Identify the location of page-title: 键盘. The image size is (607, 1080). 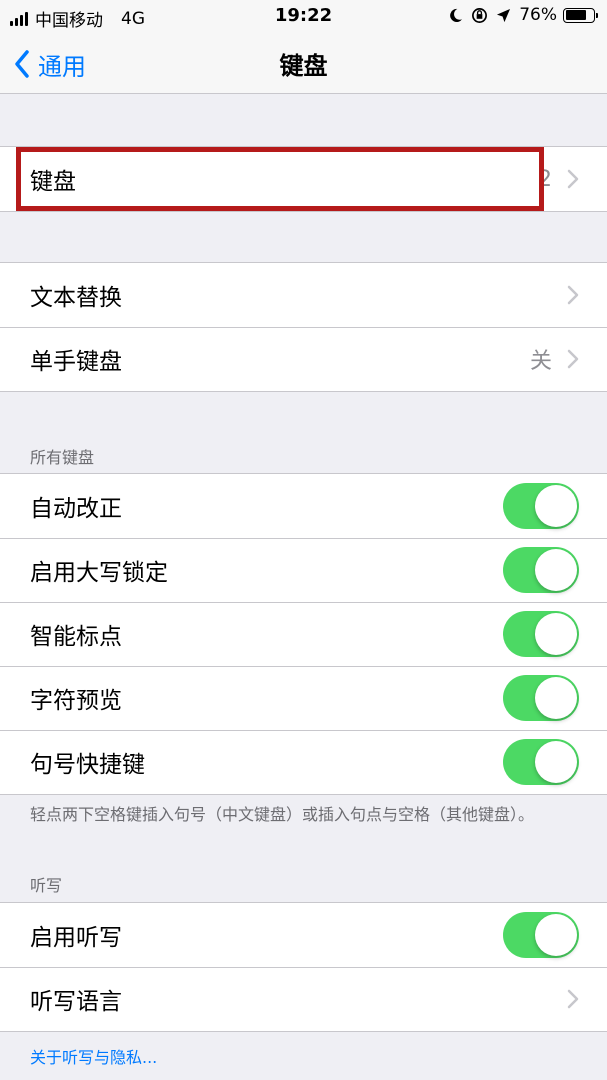
(303, 66).